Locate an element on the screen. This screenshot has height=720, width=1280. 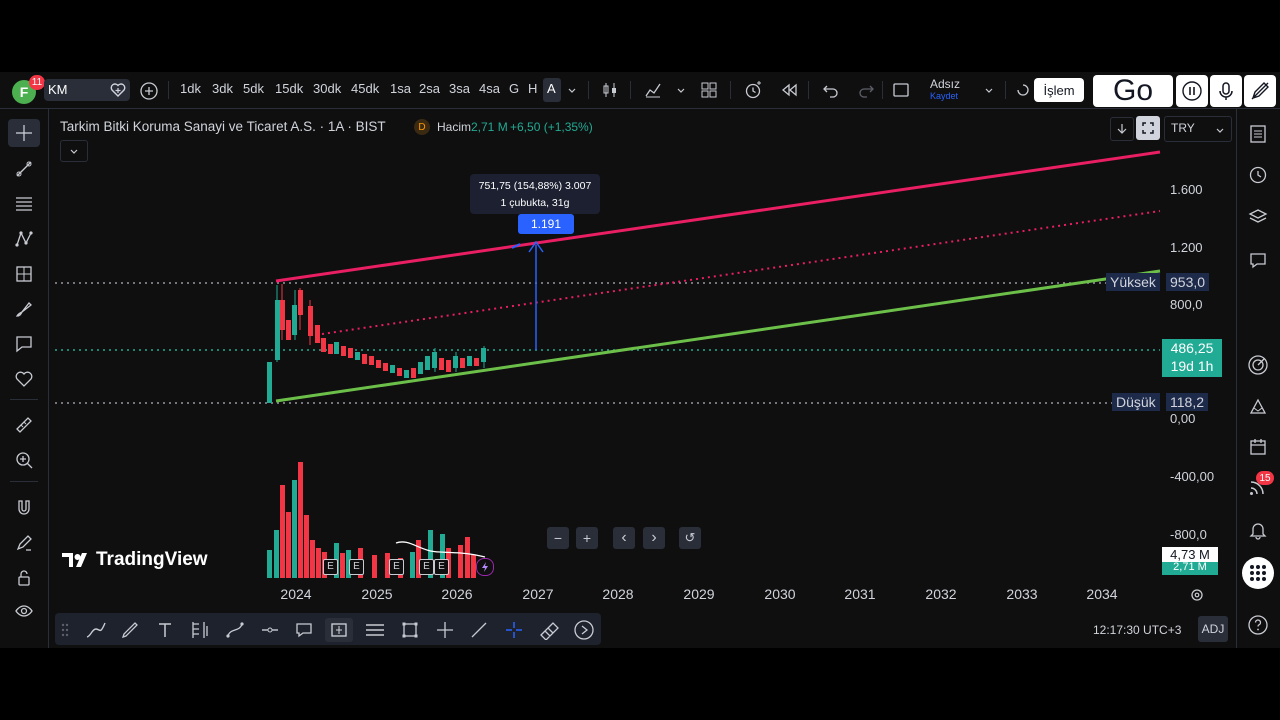
reset-chart-button: ↺ is located at coordinates (690, 538).